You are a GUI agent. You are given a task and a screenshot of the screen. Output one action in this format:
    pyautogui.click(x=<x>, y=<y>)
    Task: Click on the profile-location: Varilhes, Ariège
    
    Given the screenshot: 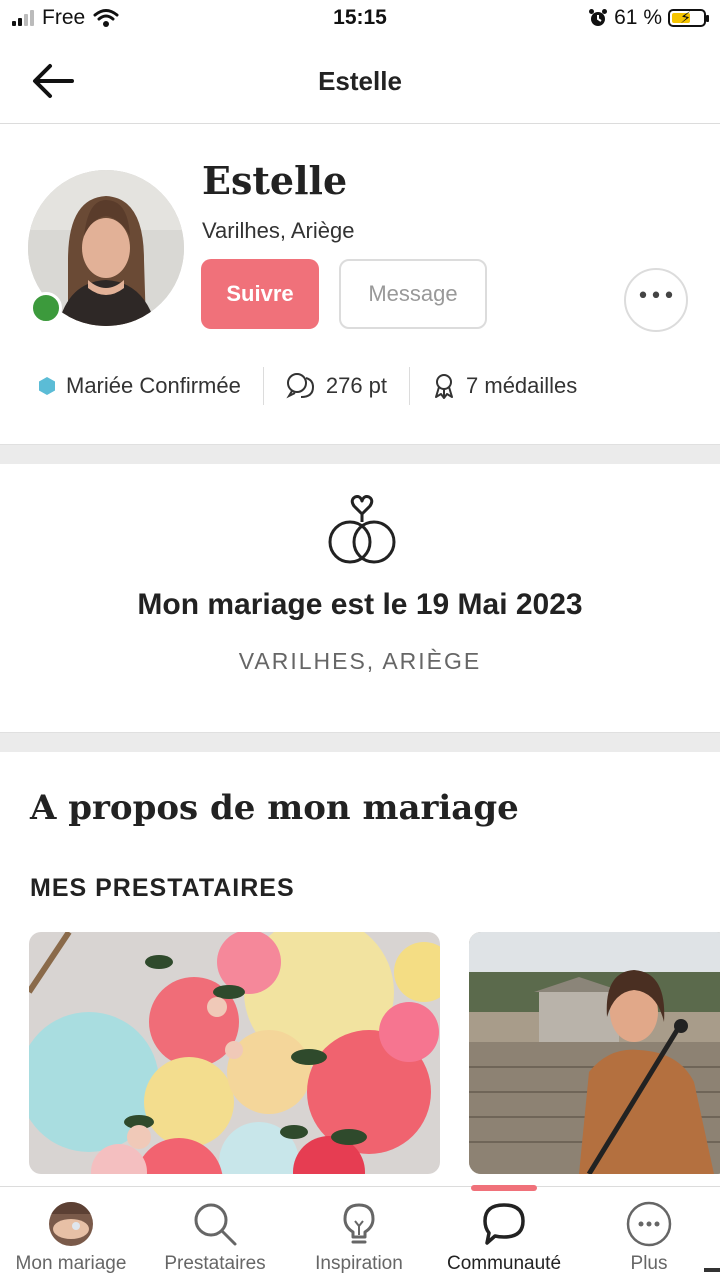 What is the action you would take?
    pyautogui.click(x=278, y=230)
    